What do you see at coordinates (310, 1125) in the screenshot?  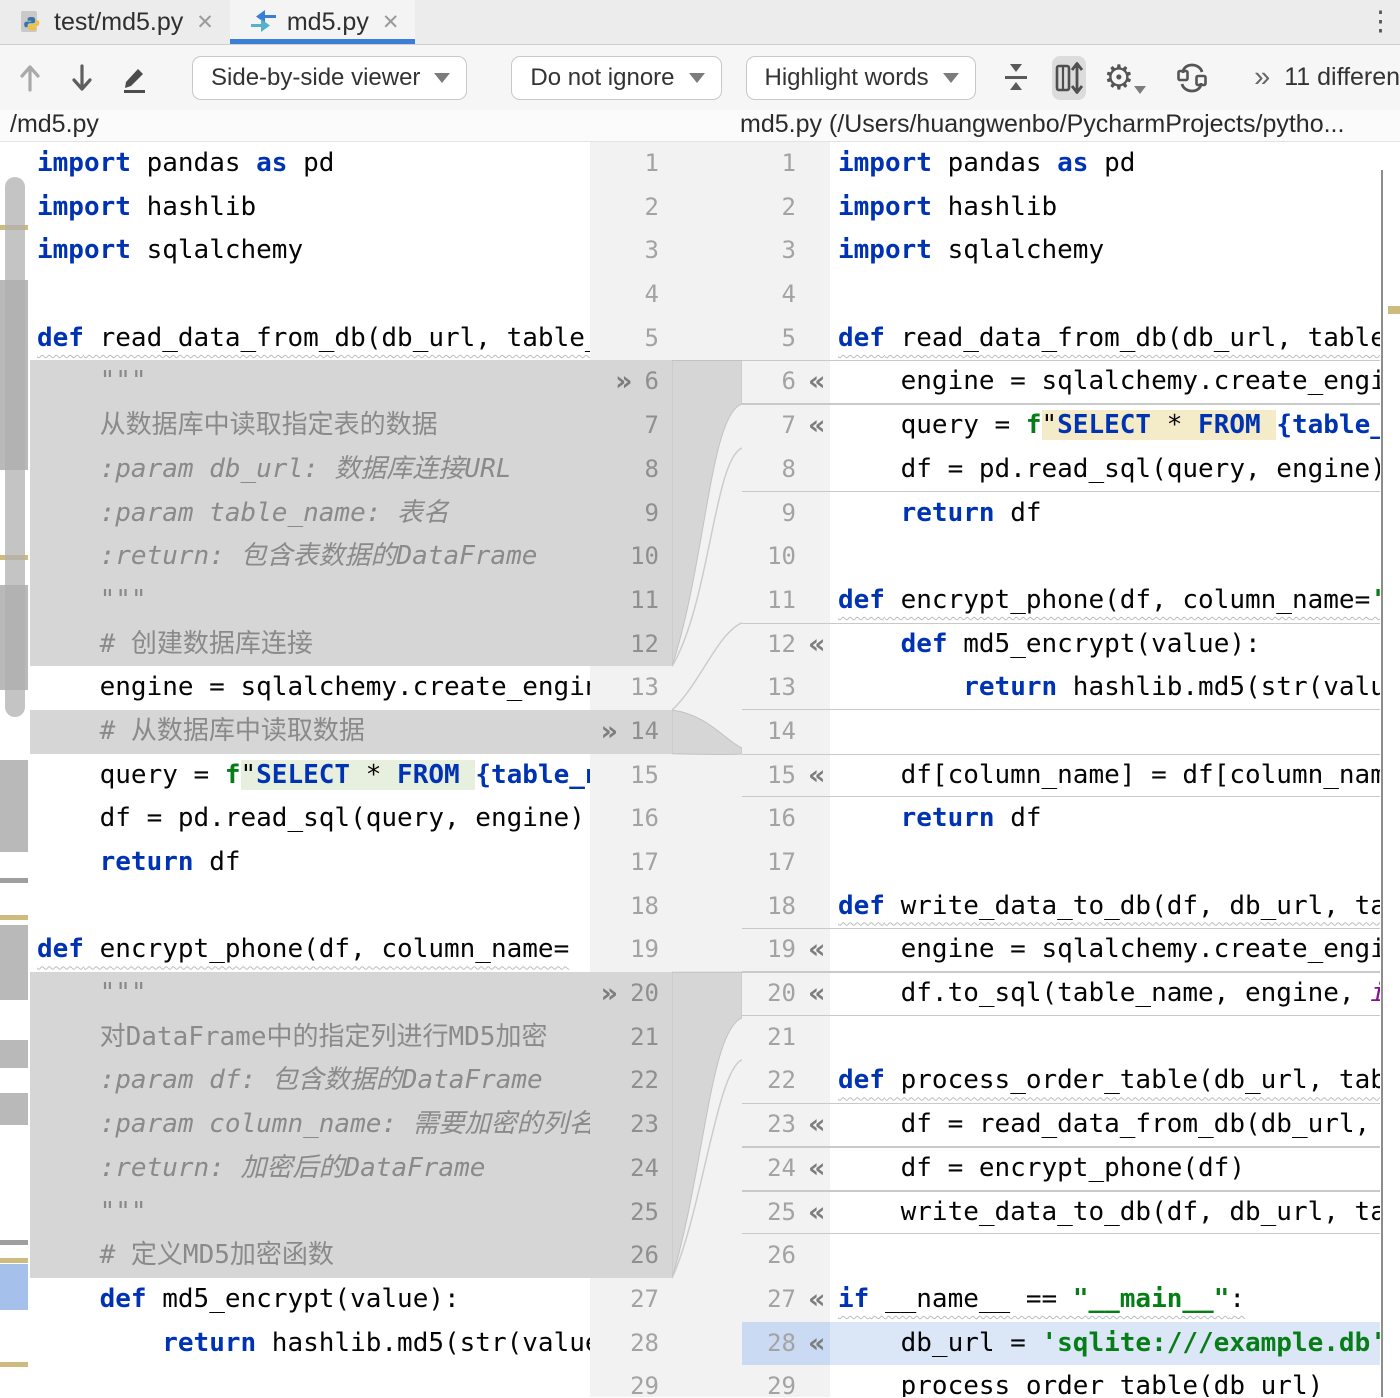 I see `code-line: :param column_name: 需要加密的列名` at bounding box center [310, 1125].